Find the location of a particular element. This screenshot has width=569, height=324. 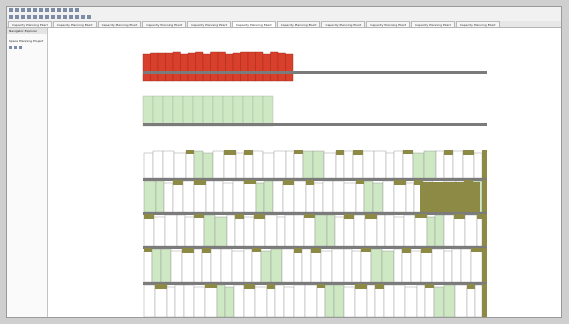

refresh-icon is located at coordinates (20, 47).